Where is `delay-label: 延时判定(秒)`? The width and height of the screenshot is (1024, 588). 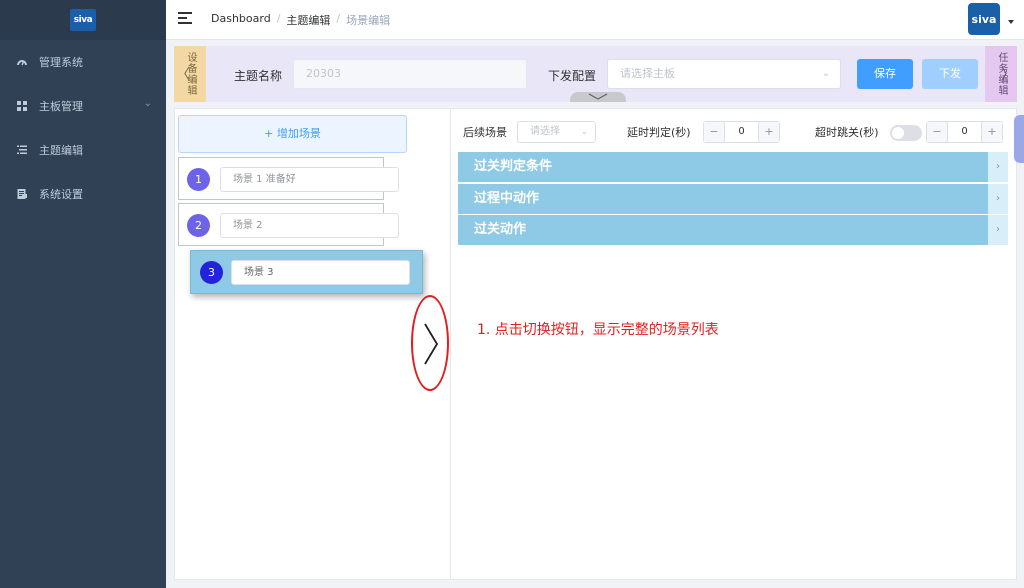
delay-label: 延时判定(秒) is located at coordinates (659, 132).